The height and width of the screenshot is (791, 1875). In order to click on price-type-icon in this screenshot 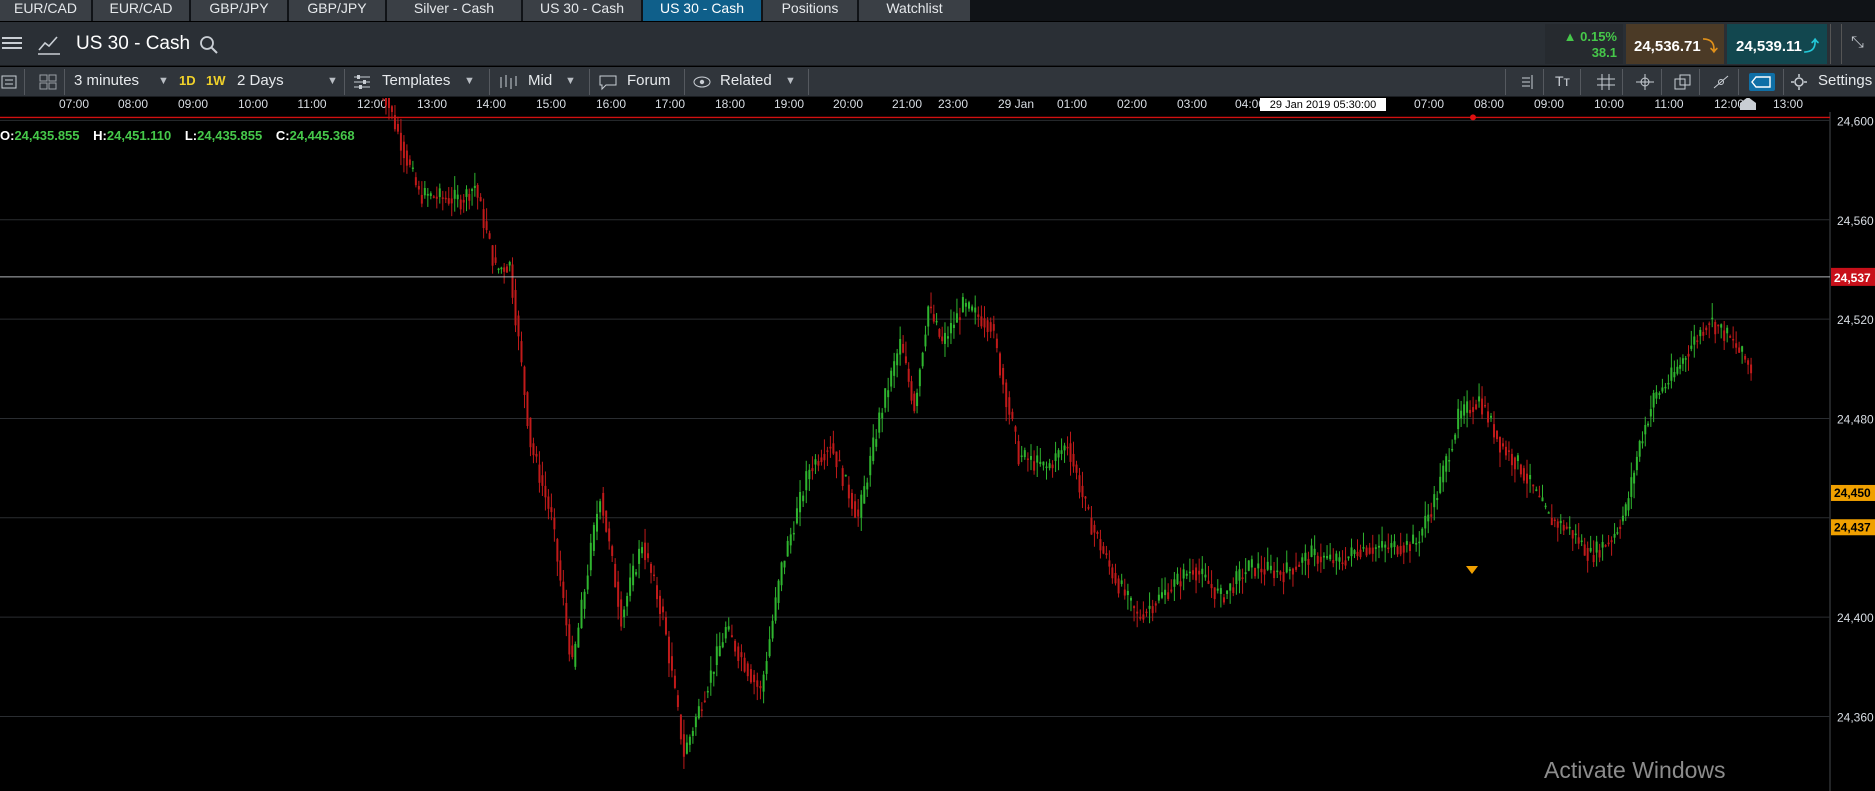, I will do `click(508, 82)`.